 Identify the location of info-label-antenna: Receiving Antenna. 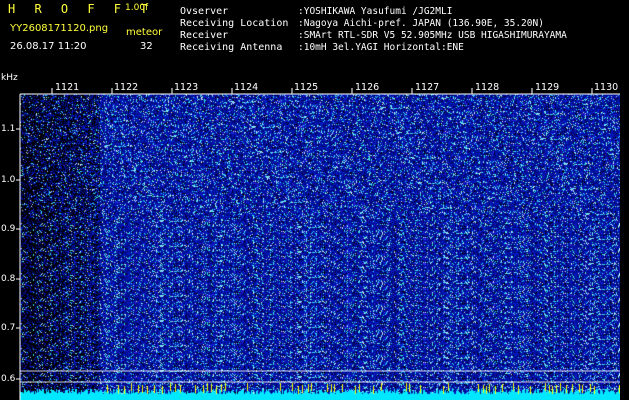
(231, 47).